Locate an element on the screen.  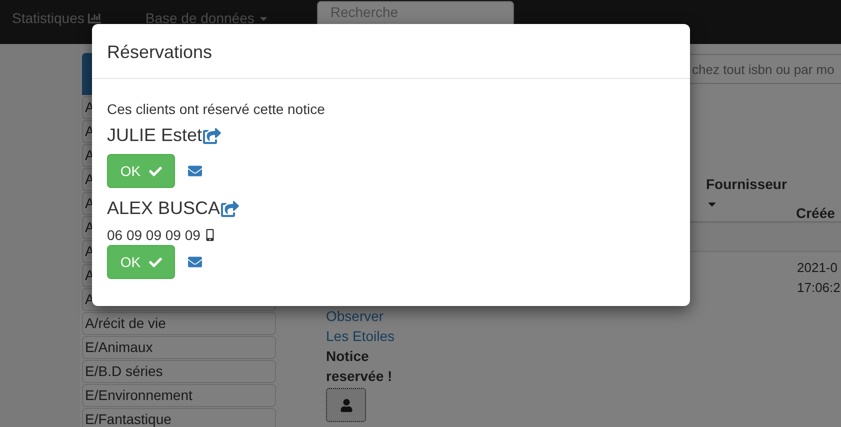
column-header: Fournisseur is located at coordinates (751, 184).